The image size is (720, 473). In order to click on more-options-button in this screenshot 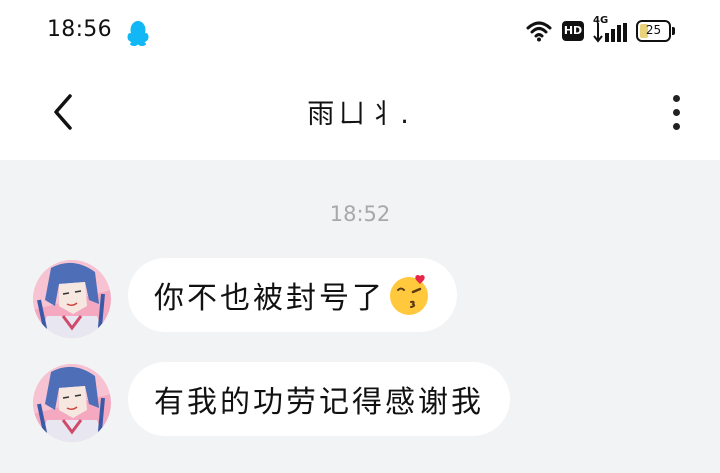, I will do `click(676, 112)`.